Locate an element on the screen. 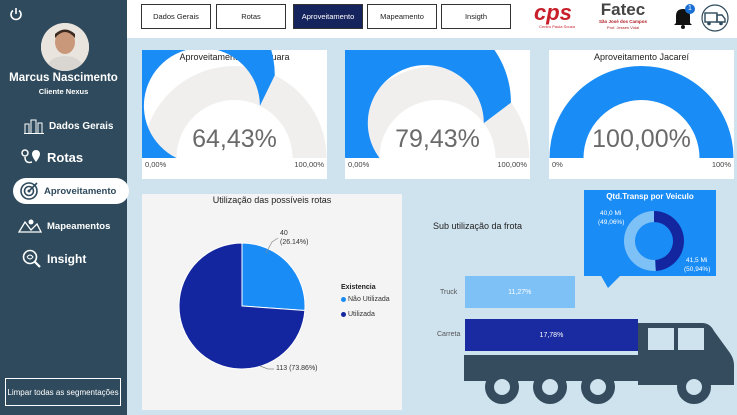  truck-icon is located at coordinates (715, 18).